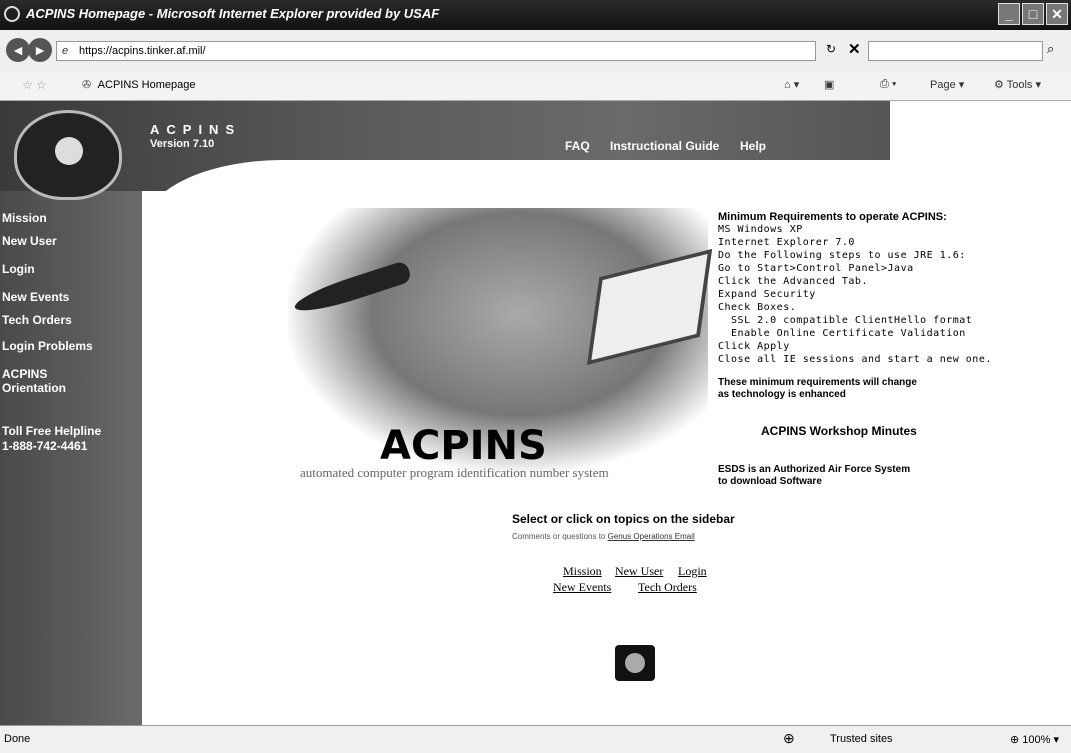 The image size is (1071, 753). What do you see at coordinates (854, 49) in the screenshot?
I see `stop-icon: ✕` at bounding box center [854, 49].